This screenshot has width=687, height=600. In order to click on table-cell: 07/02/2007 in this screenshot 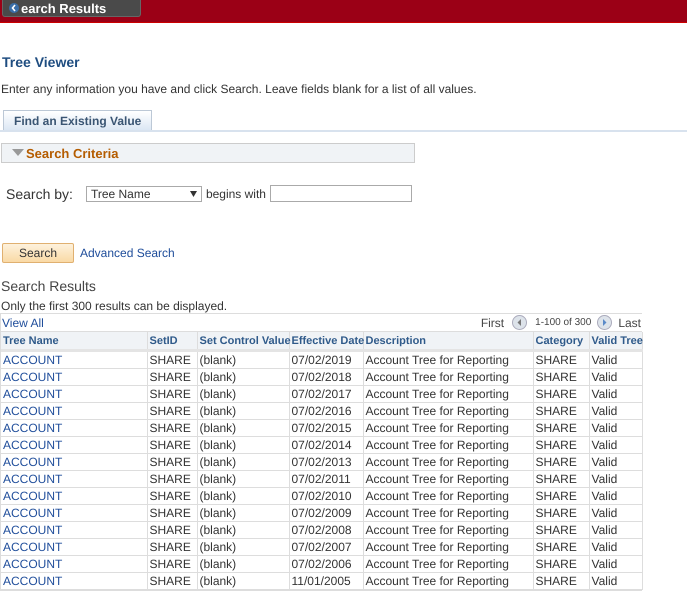, I will do `click(326, 547)`.